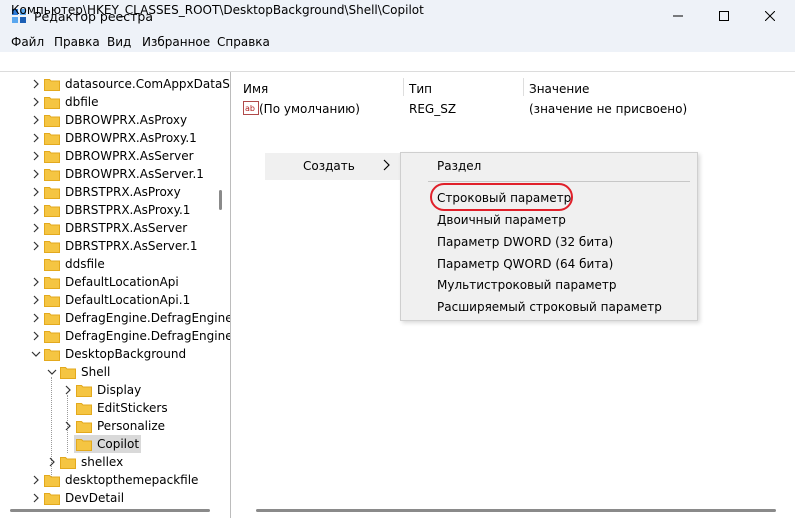 Image resolution: width=795 pixels, height=518 pixels. I want to click on value-data: (значение не присвоено), so click(608, 109).